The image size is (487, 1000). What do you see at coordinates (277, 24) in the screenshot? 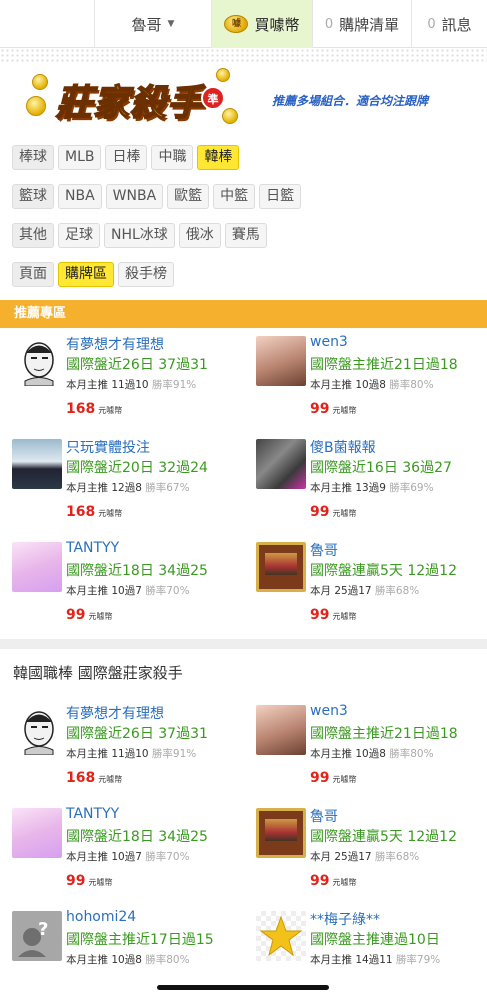
I see `buy-coins-label: 買噱幣` at bounding box center [277, 24].